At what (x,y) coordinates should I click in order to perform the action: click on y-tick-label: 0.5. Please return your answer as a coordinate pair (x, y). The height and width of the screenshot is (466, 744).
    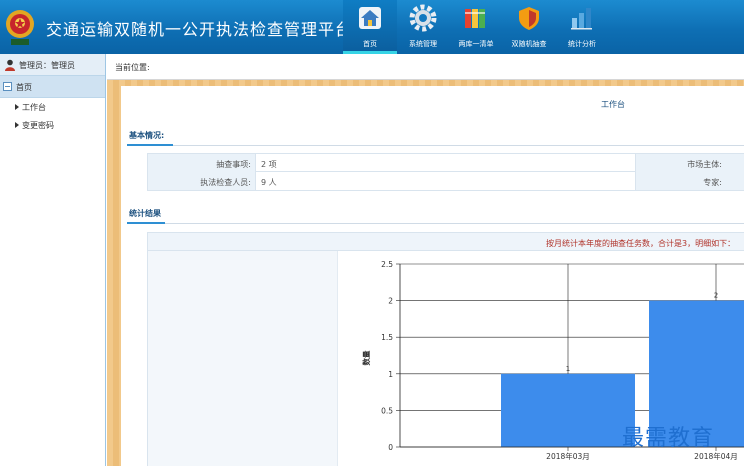
    Looking at the image, I should click on (387, 410).